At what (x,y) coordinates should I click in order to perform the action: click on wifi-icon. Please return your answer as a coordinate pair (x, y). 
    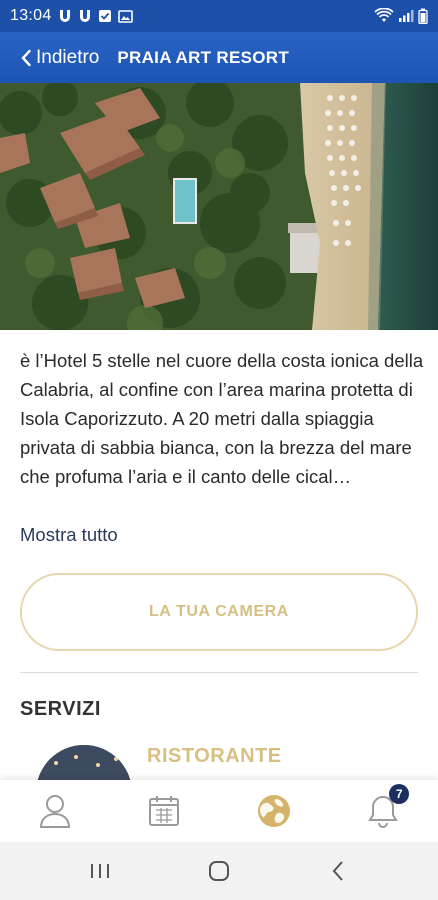
    Looking at the image, I should click on (384, 16).